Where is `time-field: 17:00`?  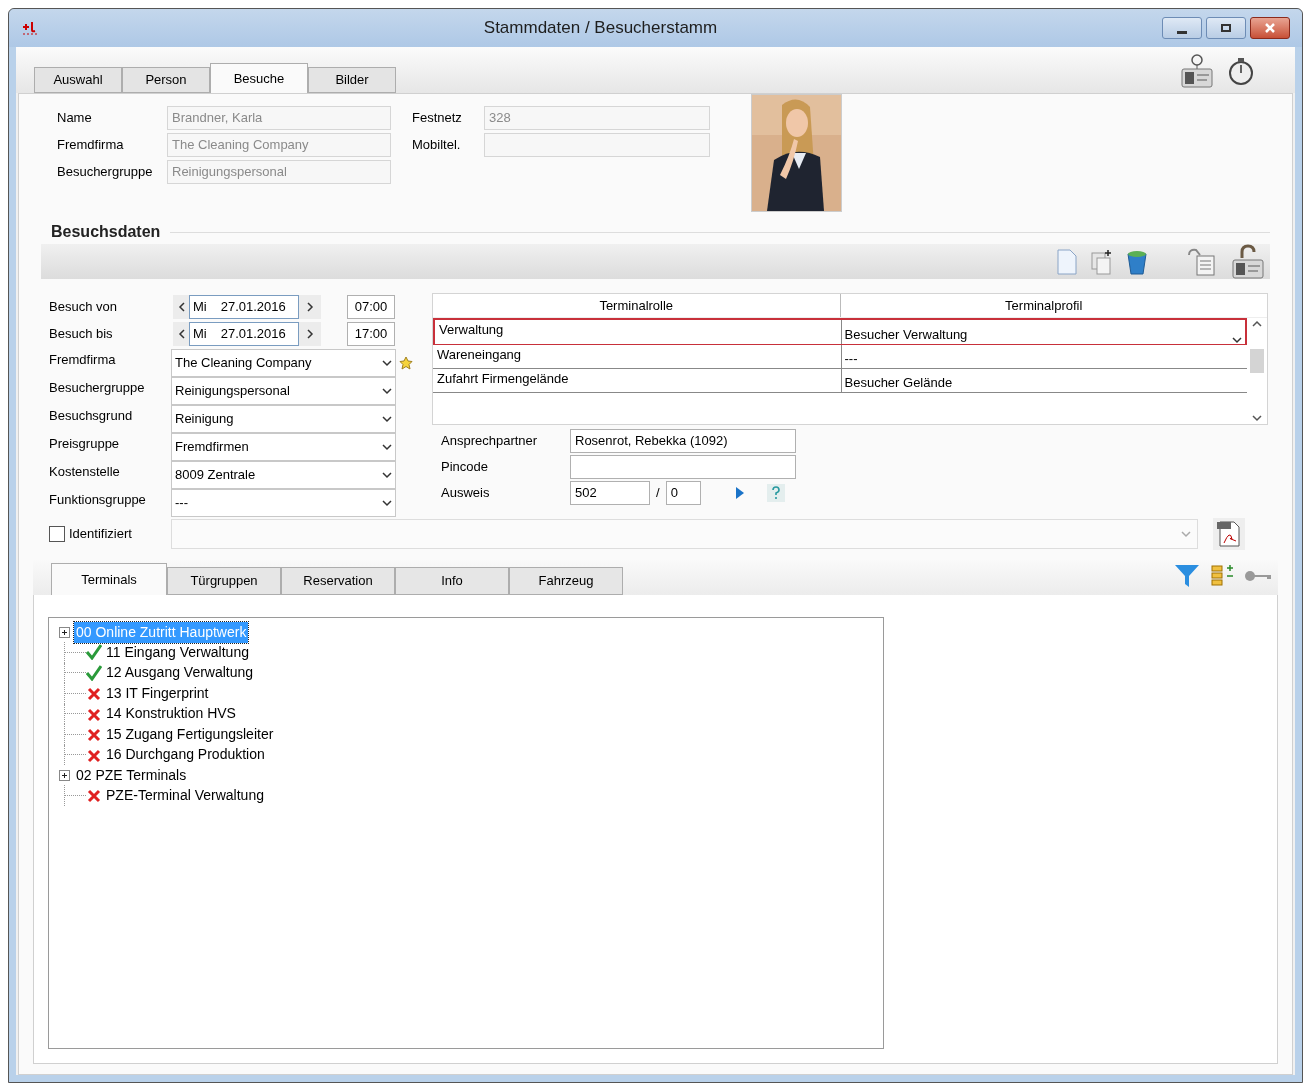
time-field: 17:00 is located at coordinates (371, 333).